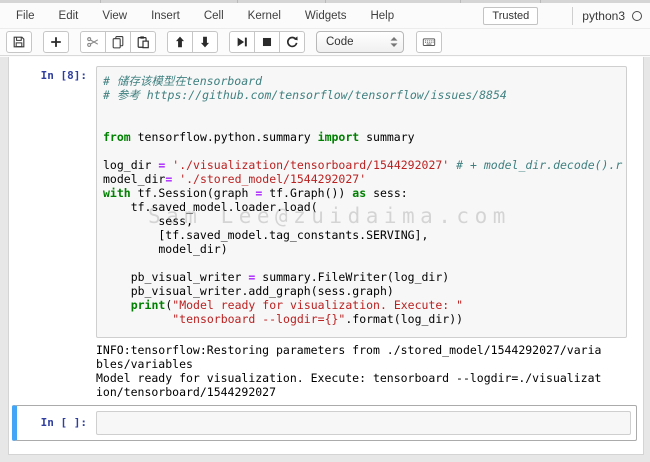 This screenshot has height=462, width=650. I want to click on code-line: model_dir= './stored_model/1544292027', so click(235, 179).